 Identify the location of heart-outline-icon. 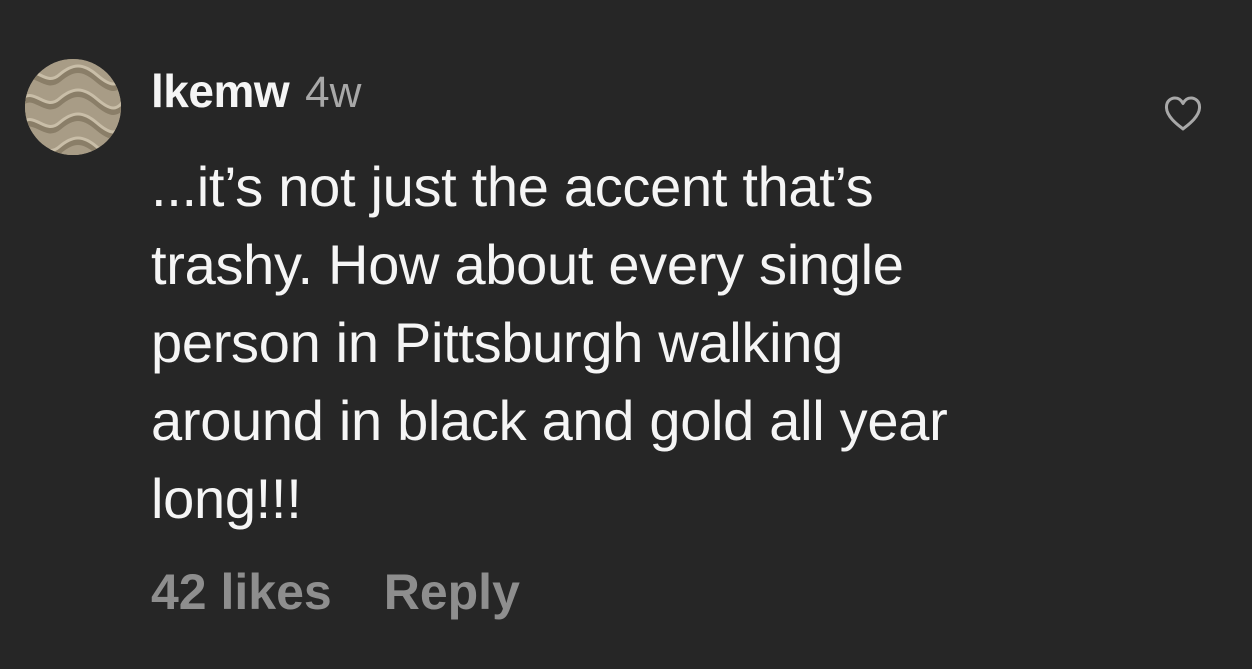
(1183, 114).